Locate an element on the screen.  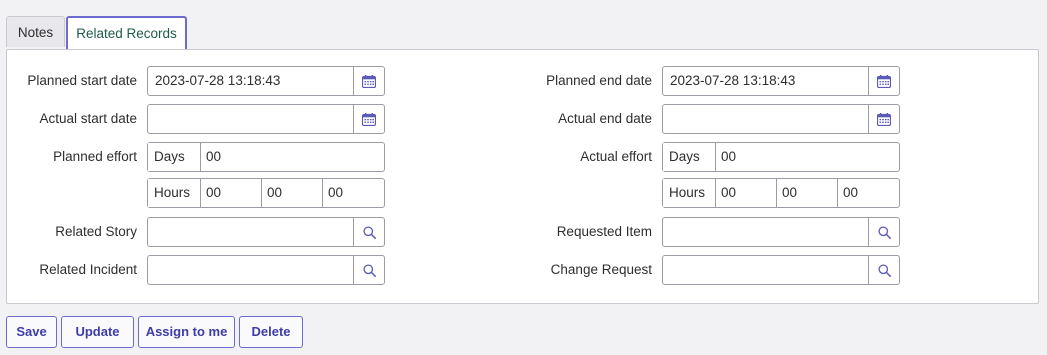
planned-start-date-label: Planned start date is located at coordinates (82, 80).